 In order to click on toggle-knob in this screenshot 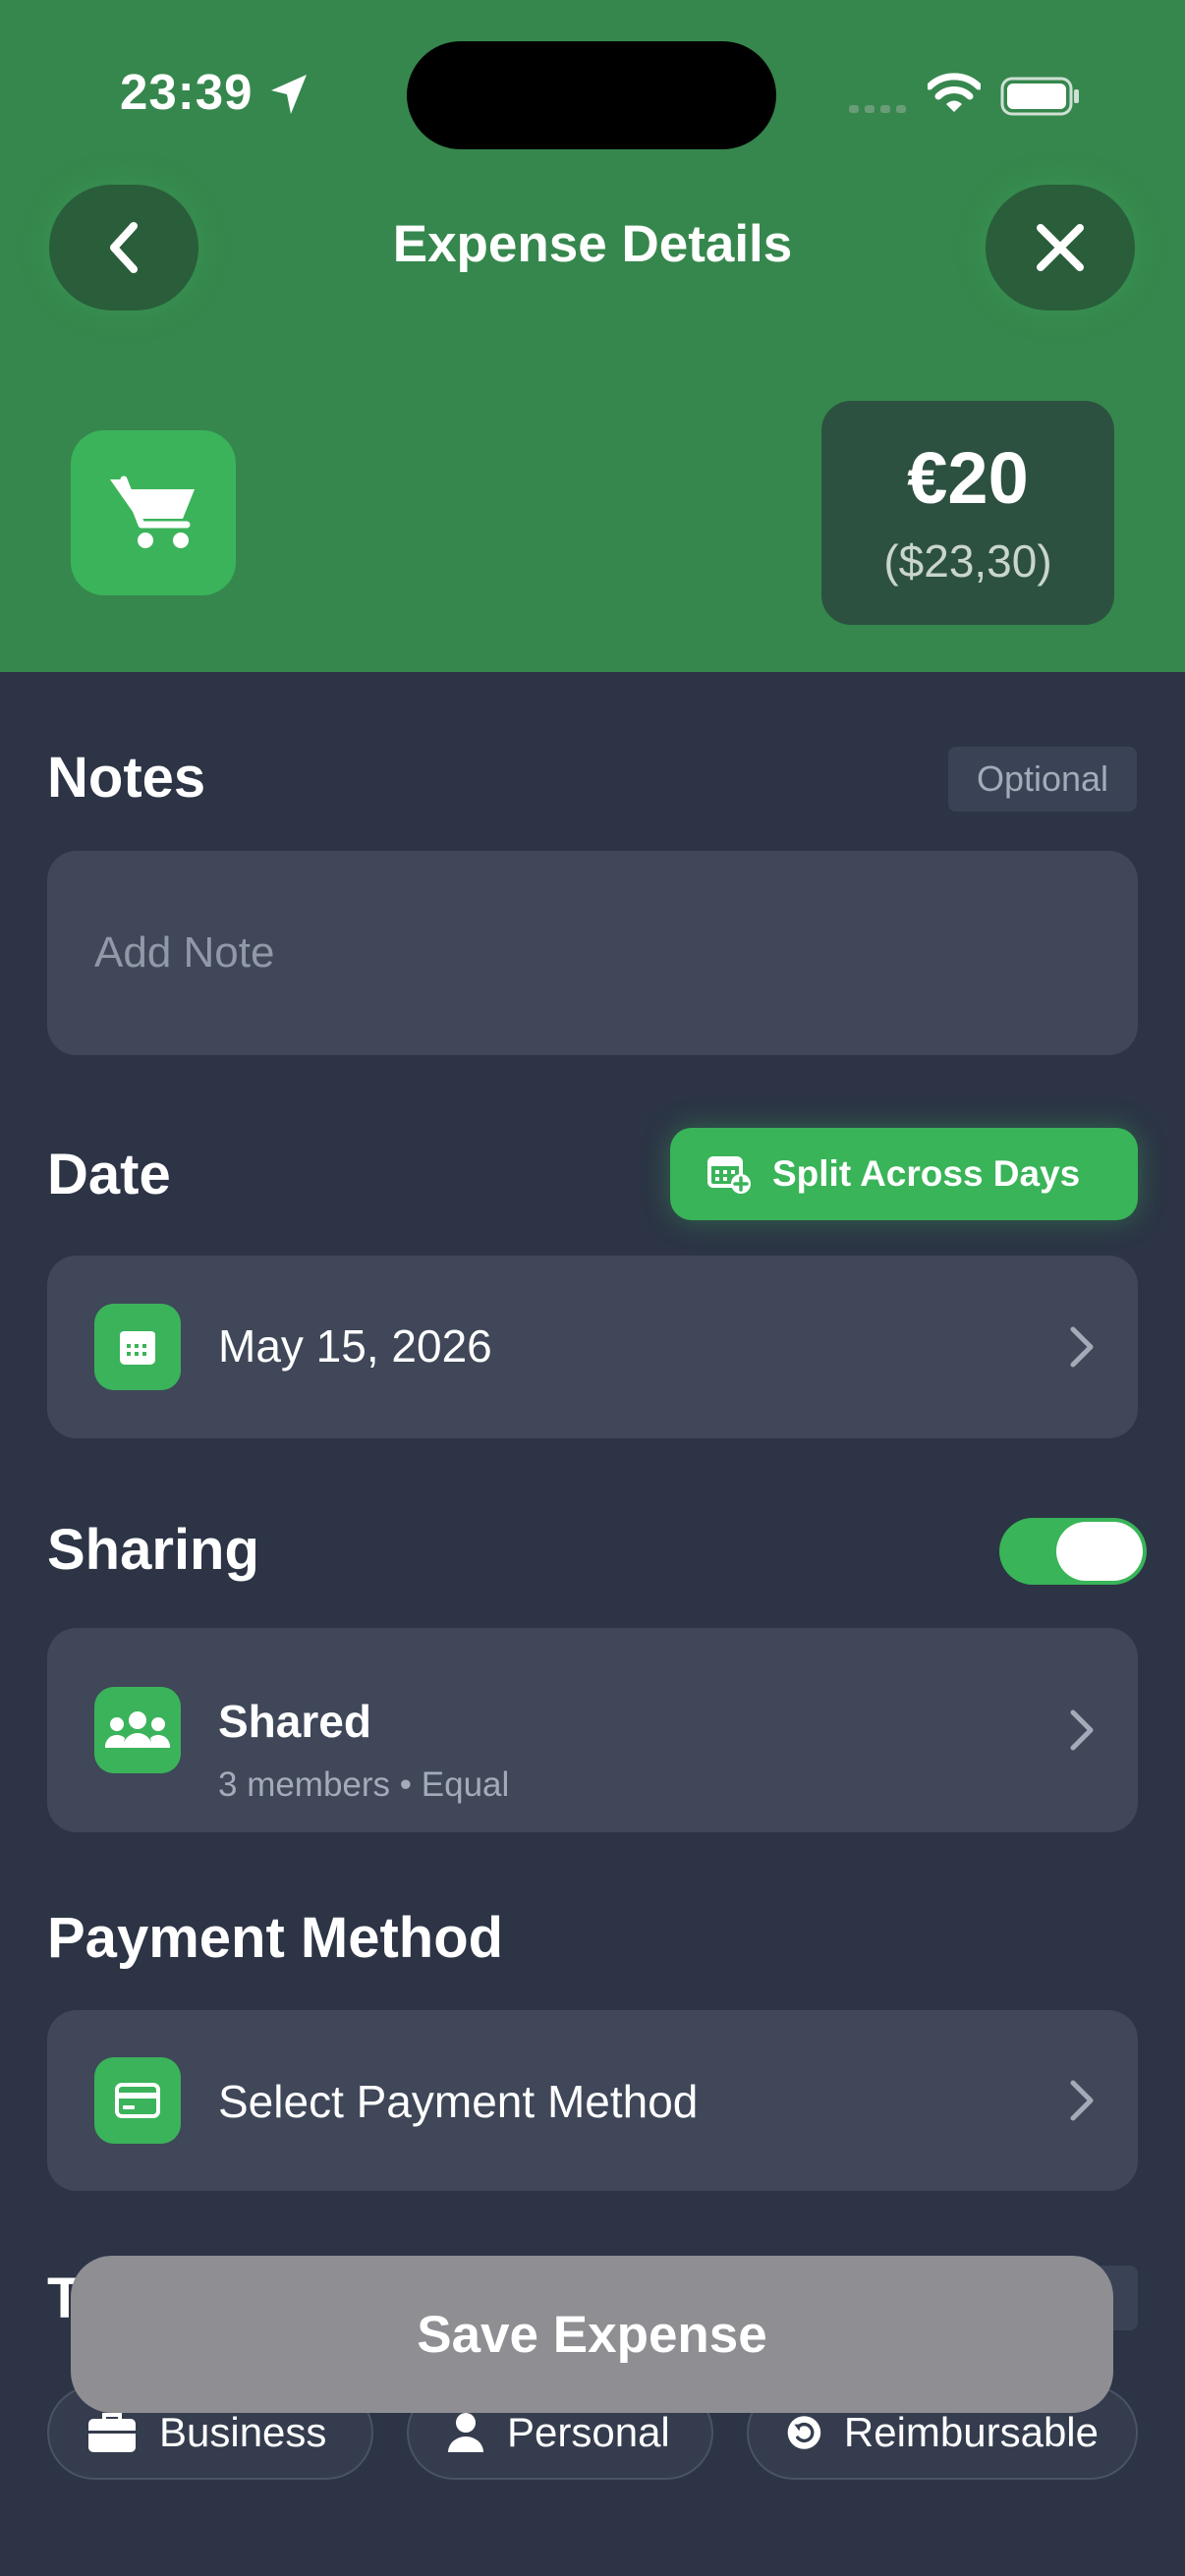, I will do `click(1100, 1551)`.